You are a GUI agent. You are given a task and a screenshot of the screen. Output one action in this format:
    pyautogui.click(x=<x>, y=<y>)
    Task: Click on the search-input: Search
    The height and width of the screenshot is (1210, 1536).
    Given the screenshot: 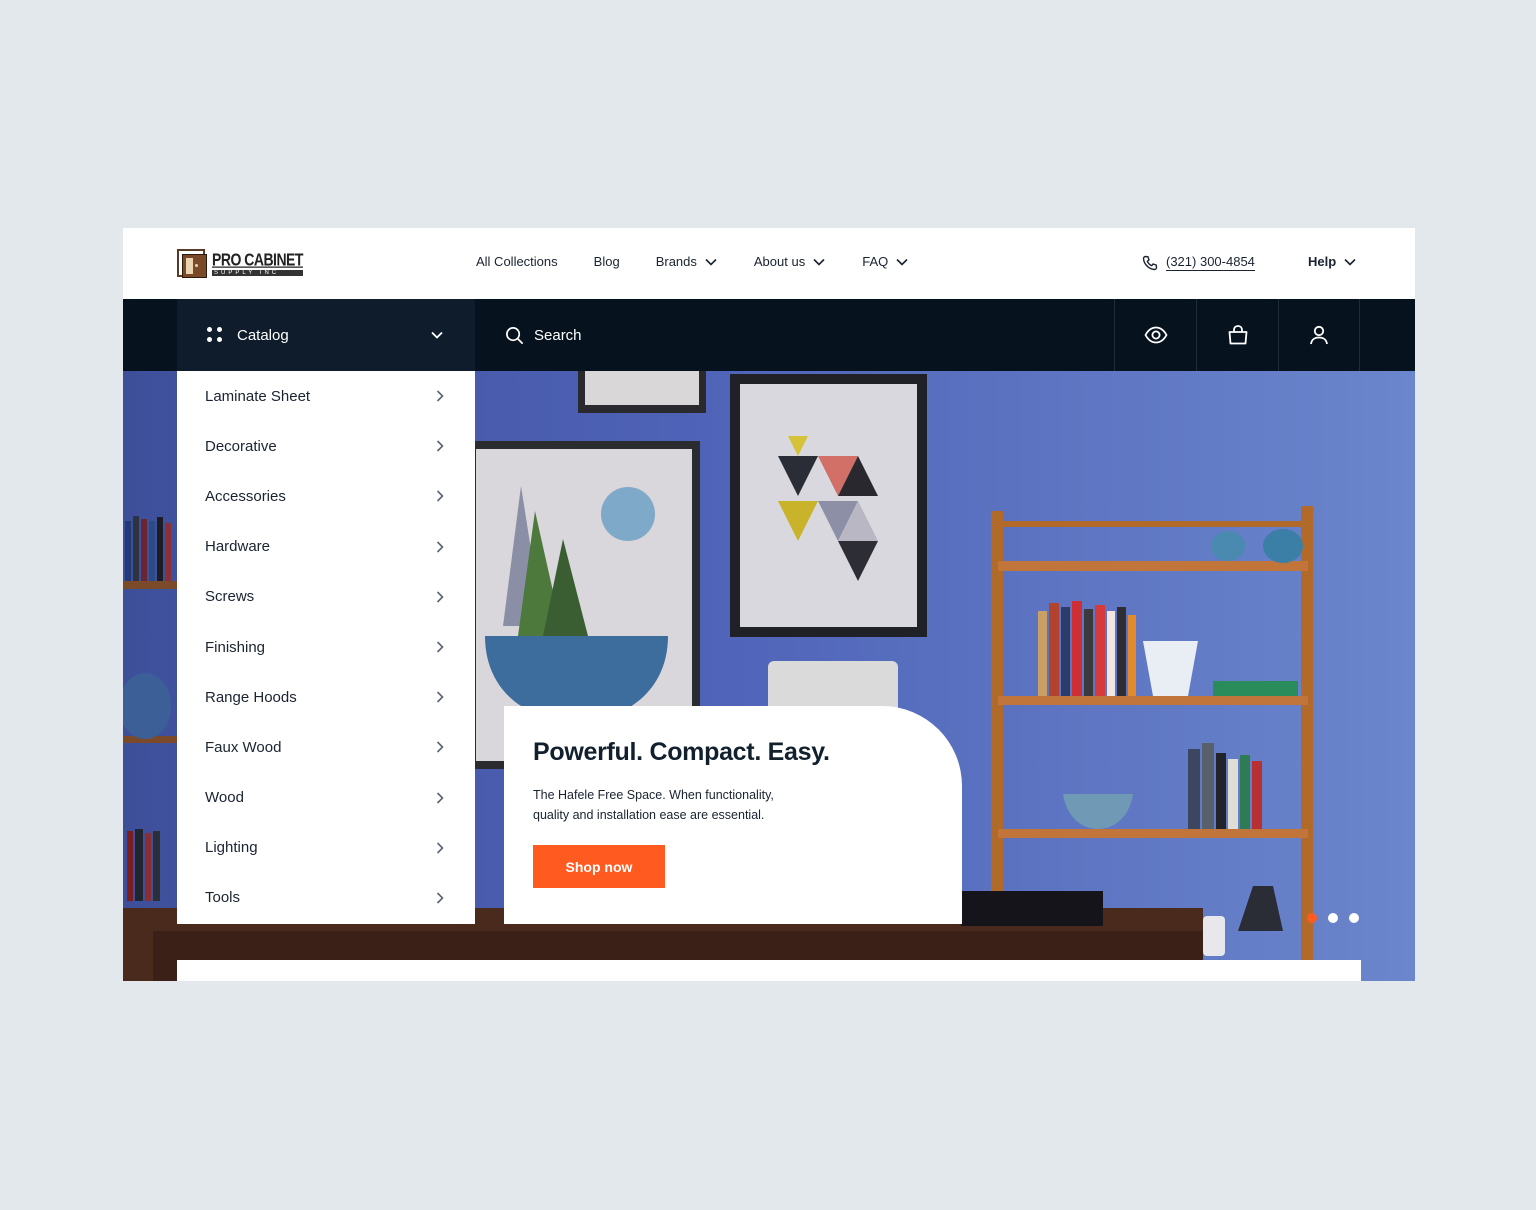 What is the action you would take?
    pyautogui.click(x=543, y=335)
    